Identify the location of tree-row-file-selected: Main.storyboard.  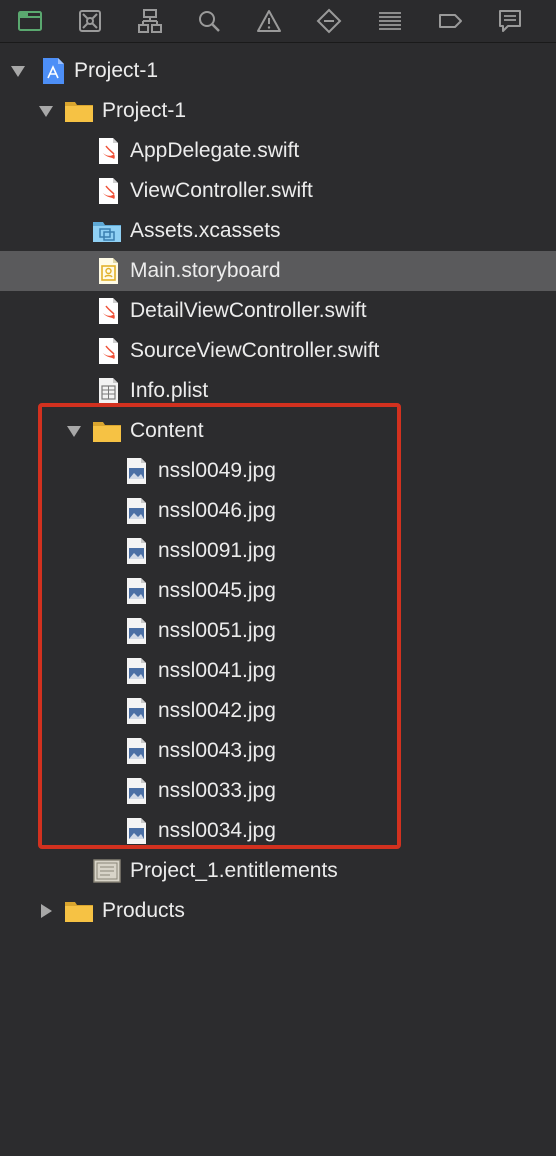
(278, 271).